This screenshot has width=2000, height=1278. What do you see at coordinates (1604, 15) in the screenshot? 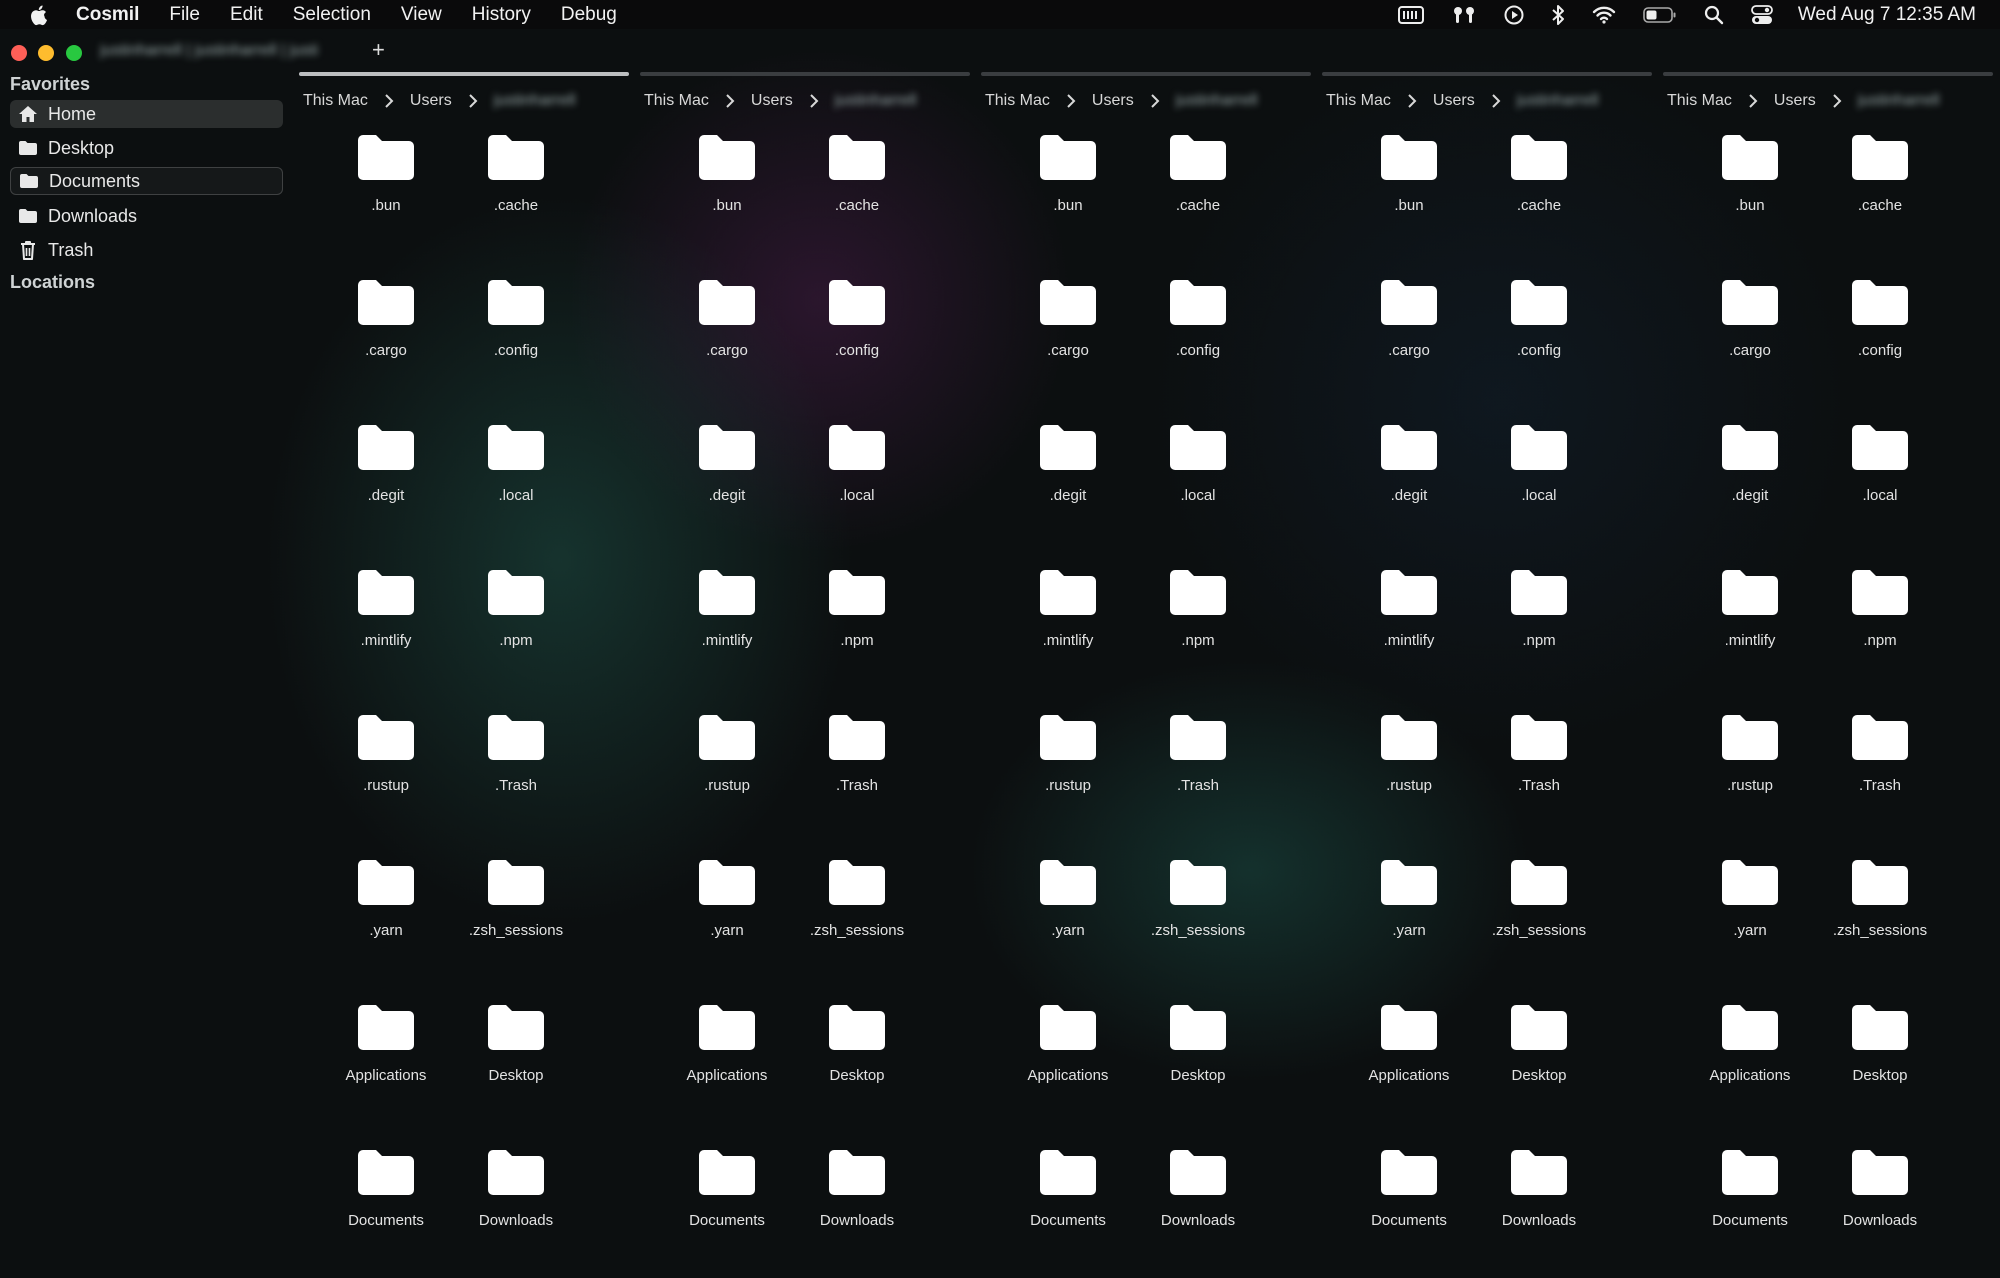
I see `wifi-icon` at bounding box center [1604, 15].